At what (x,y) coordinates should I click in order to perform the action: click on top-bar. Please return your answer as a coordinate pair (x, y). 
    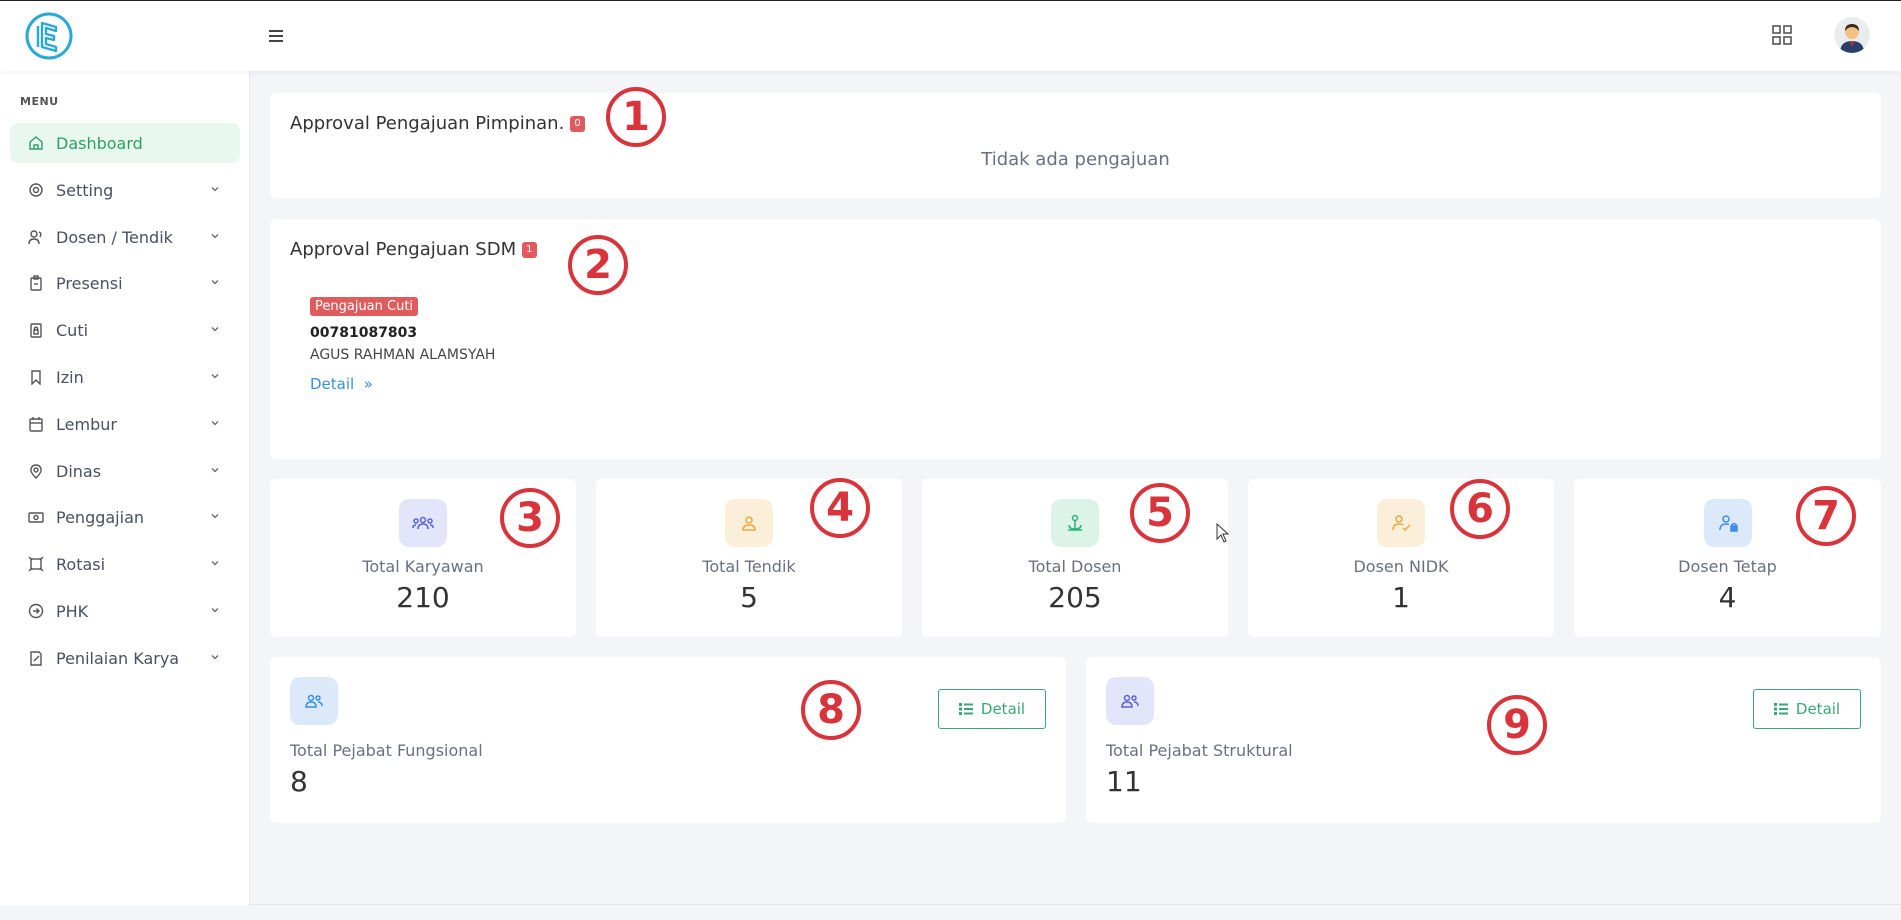
    Looking at the image, I should click on (950, 36).